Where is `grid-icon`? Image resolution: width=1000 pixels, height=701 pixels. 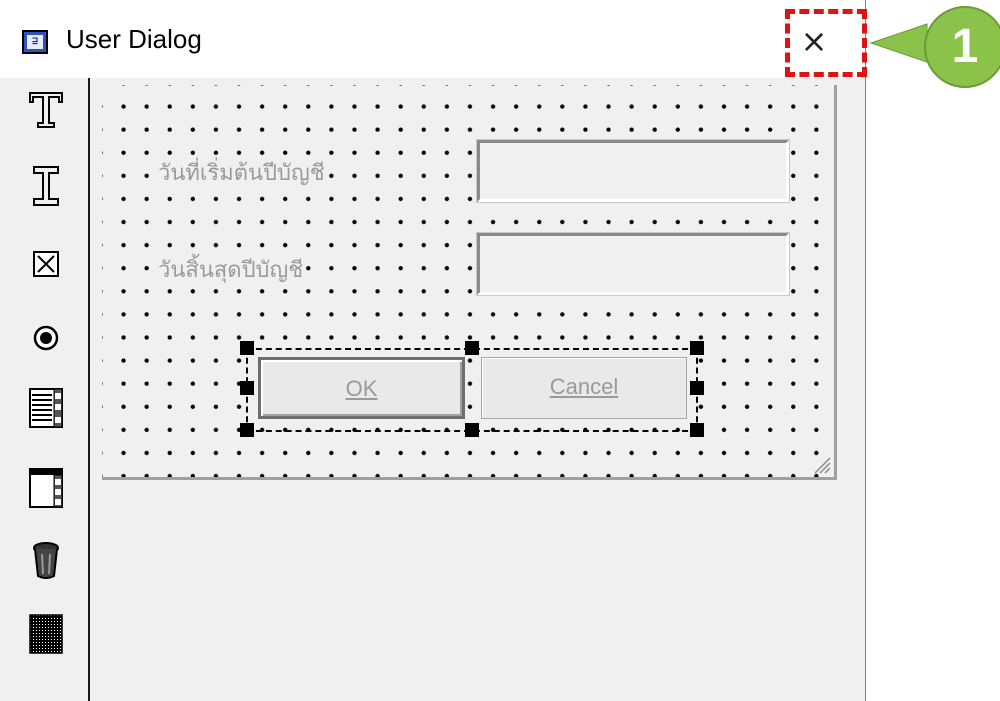
grid-icon is located at coordinates (46, 634).